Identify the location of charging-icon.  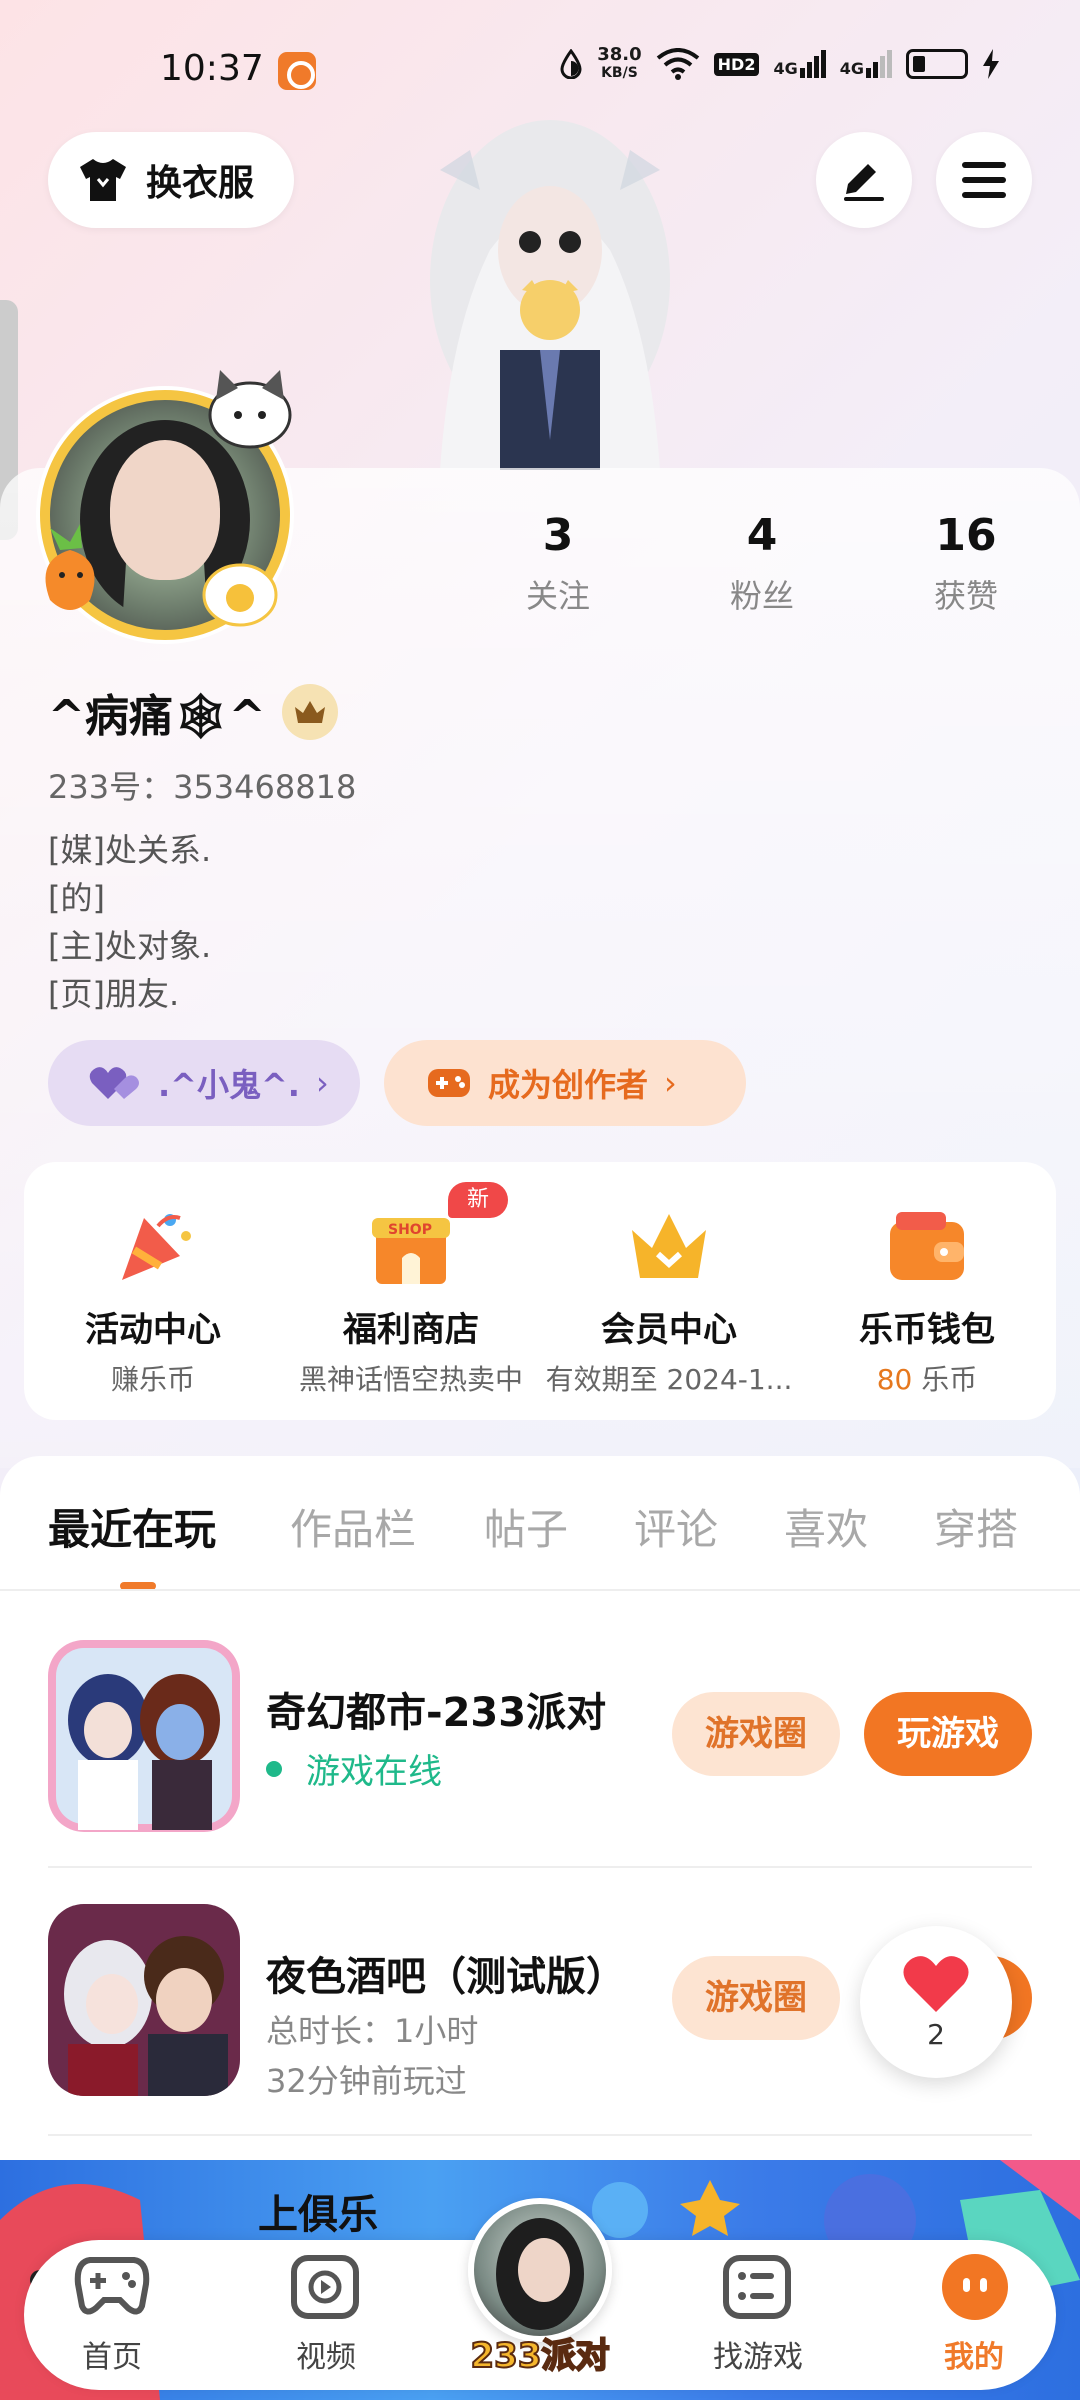
(991, 64).